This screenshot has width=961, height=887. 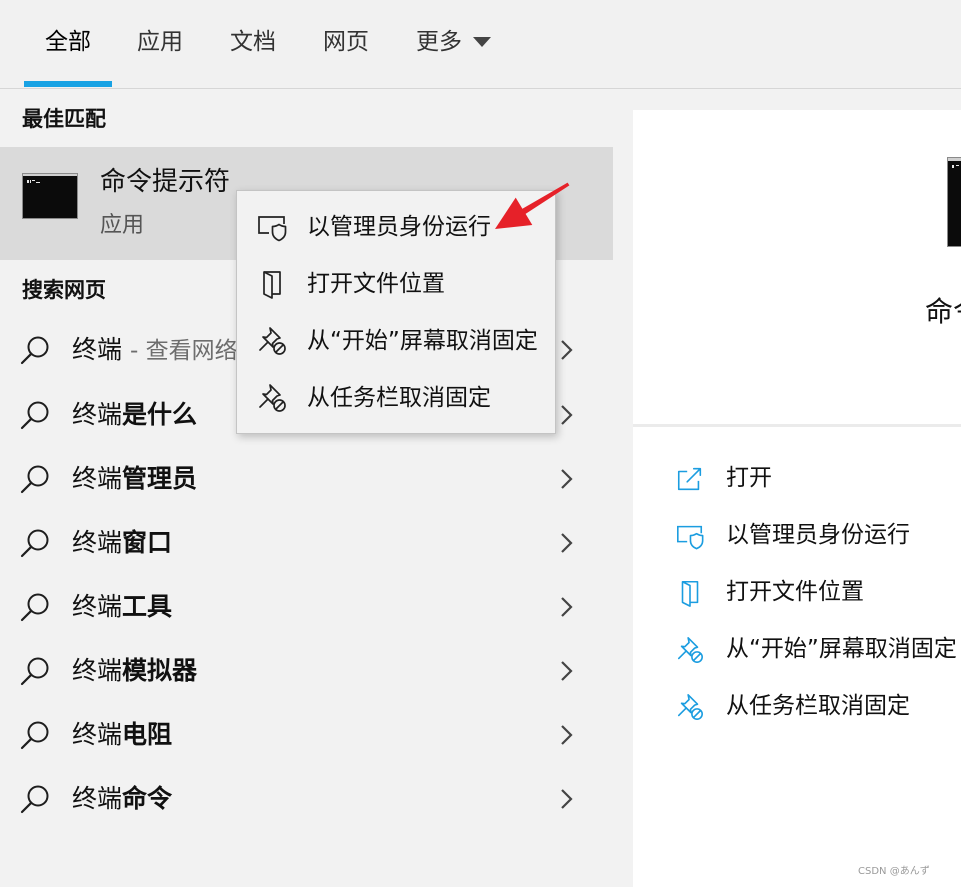 I want to click on action-unpin-from-taskbar: 从任务栏取消固定, so click(x=807, y=706).